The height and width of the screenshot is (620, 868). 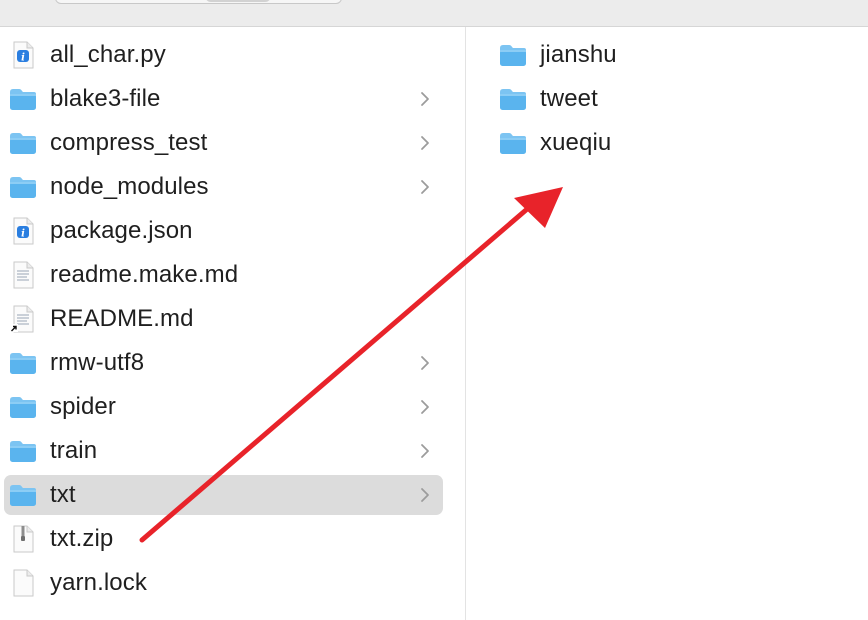 What do you see at coordinates (223, 583) in the screenshot?
I see `list-item: yarn.lock` at bounding box center [223, 583].